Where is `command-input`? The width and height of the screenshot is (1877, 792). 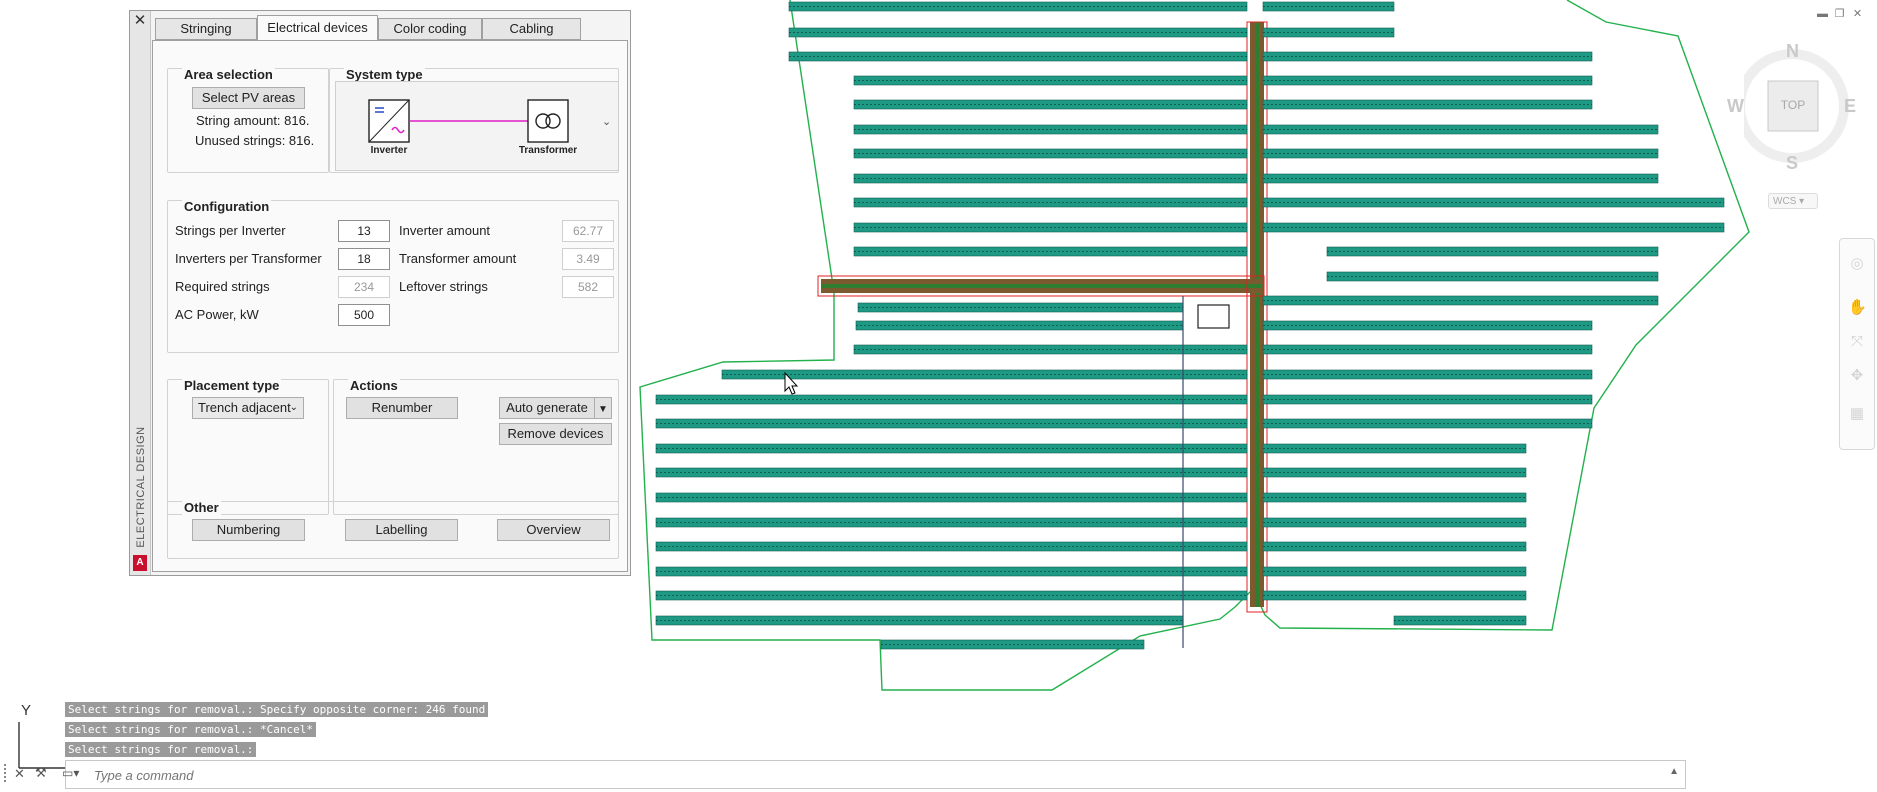 command-input is located at coordinates (874, 775).